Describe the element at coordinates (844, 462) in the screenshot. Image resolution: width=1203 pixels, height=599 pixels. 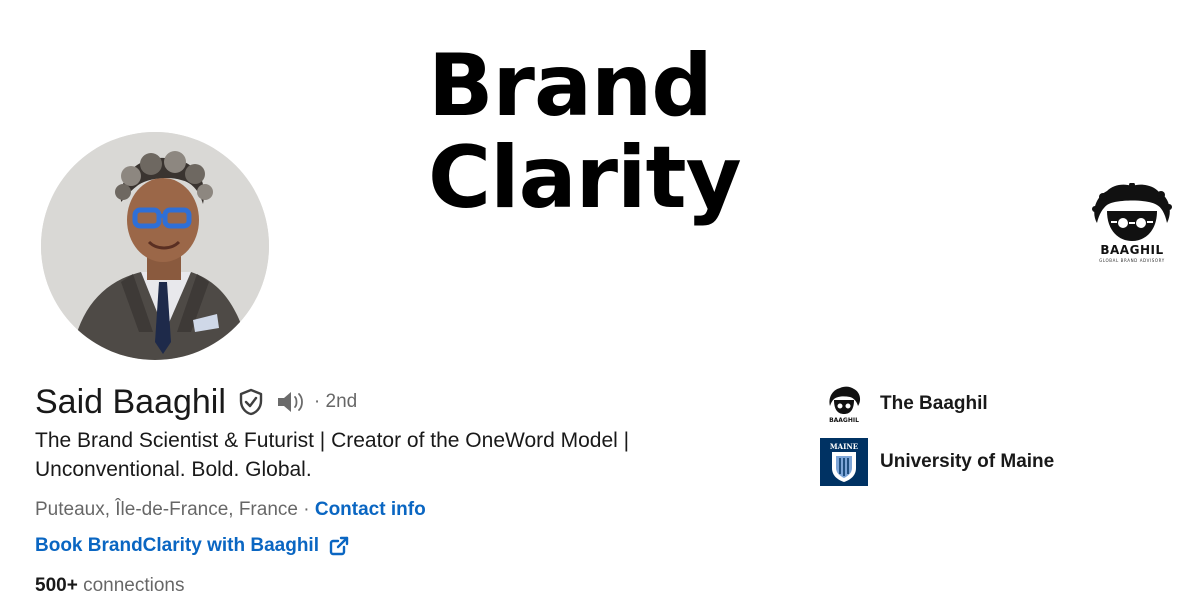
I see `university-shield-icon: MAINE` at that location.